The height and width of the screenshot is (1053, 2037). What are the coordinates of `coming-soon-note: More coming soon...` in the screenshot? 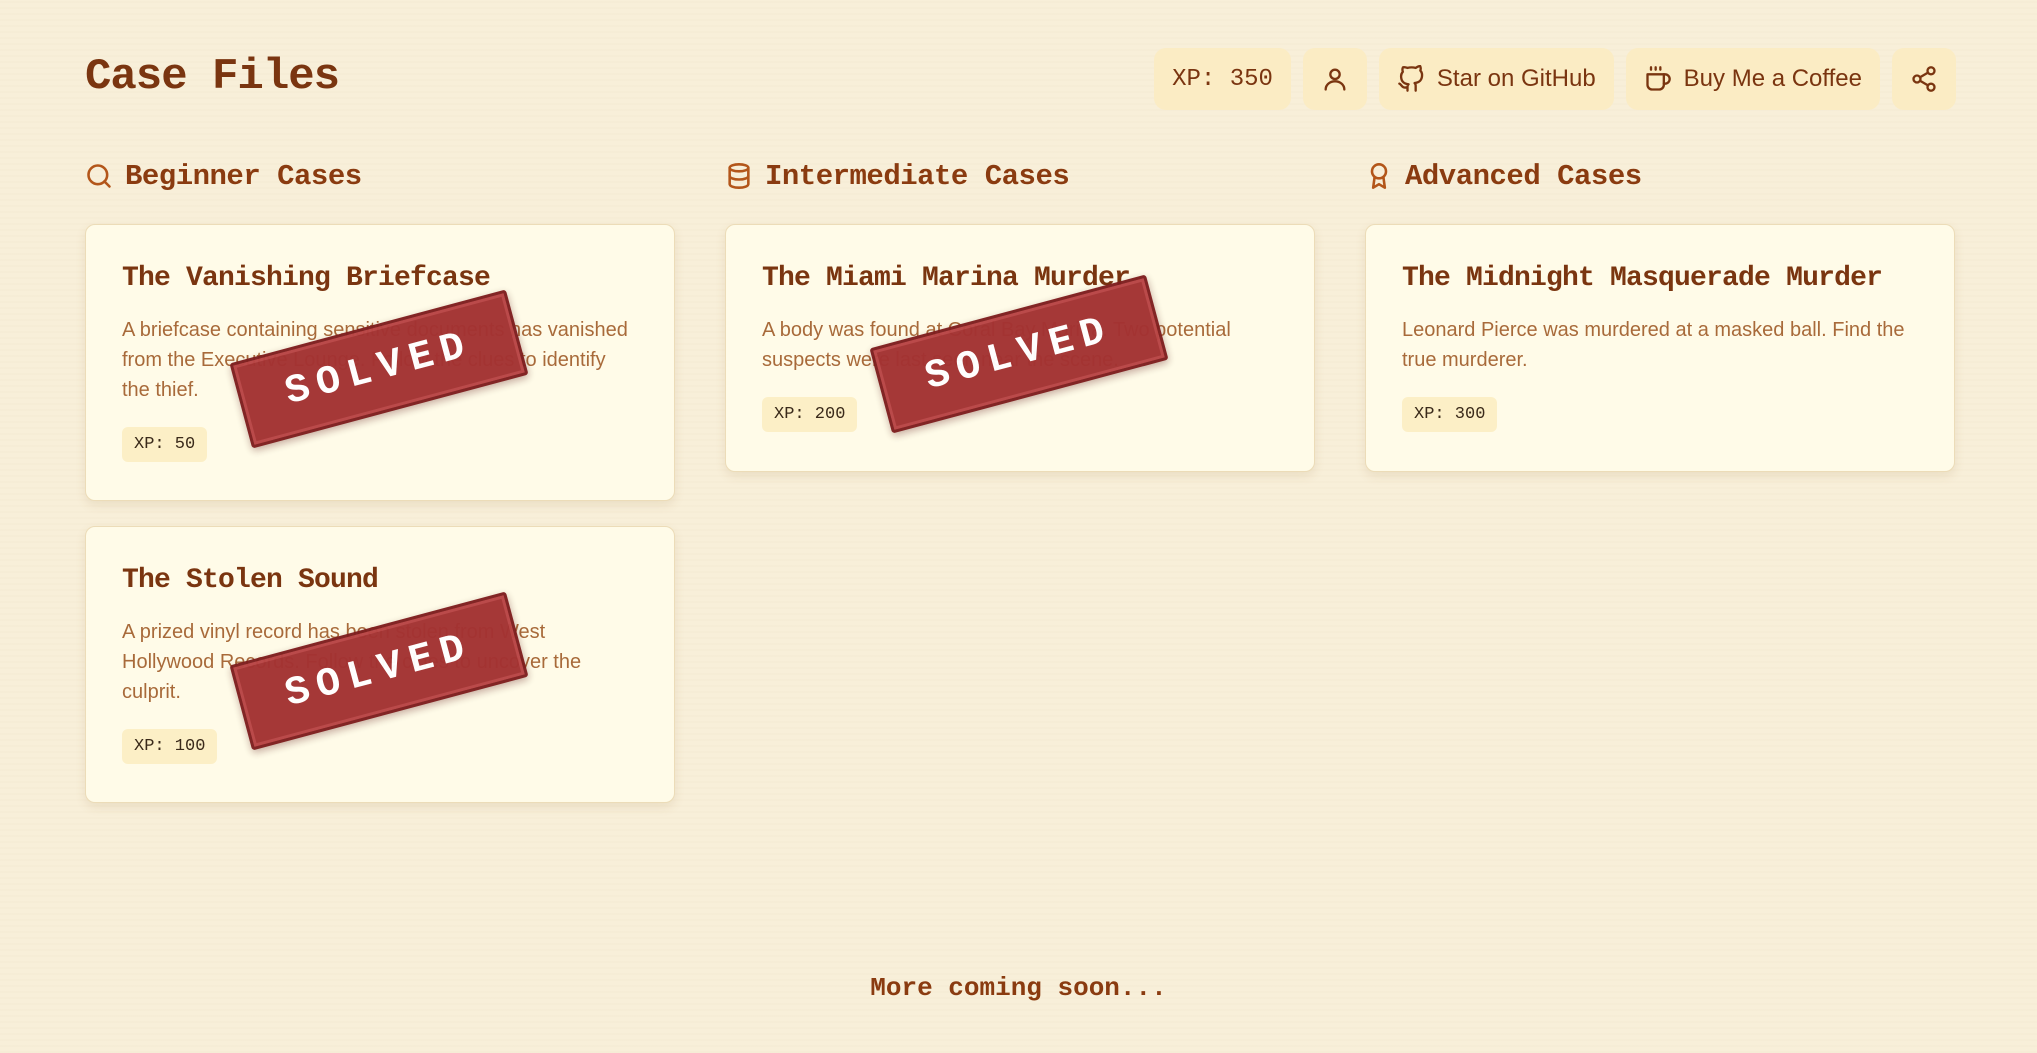 It's located at (1018, 988).